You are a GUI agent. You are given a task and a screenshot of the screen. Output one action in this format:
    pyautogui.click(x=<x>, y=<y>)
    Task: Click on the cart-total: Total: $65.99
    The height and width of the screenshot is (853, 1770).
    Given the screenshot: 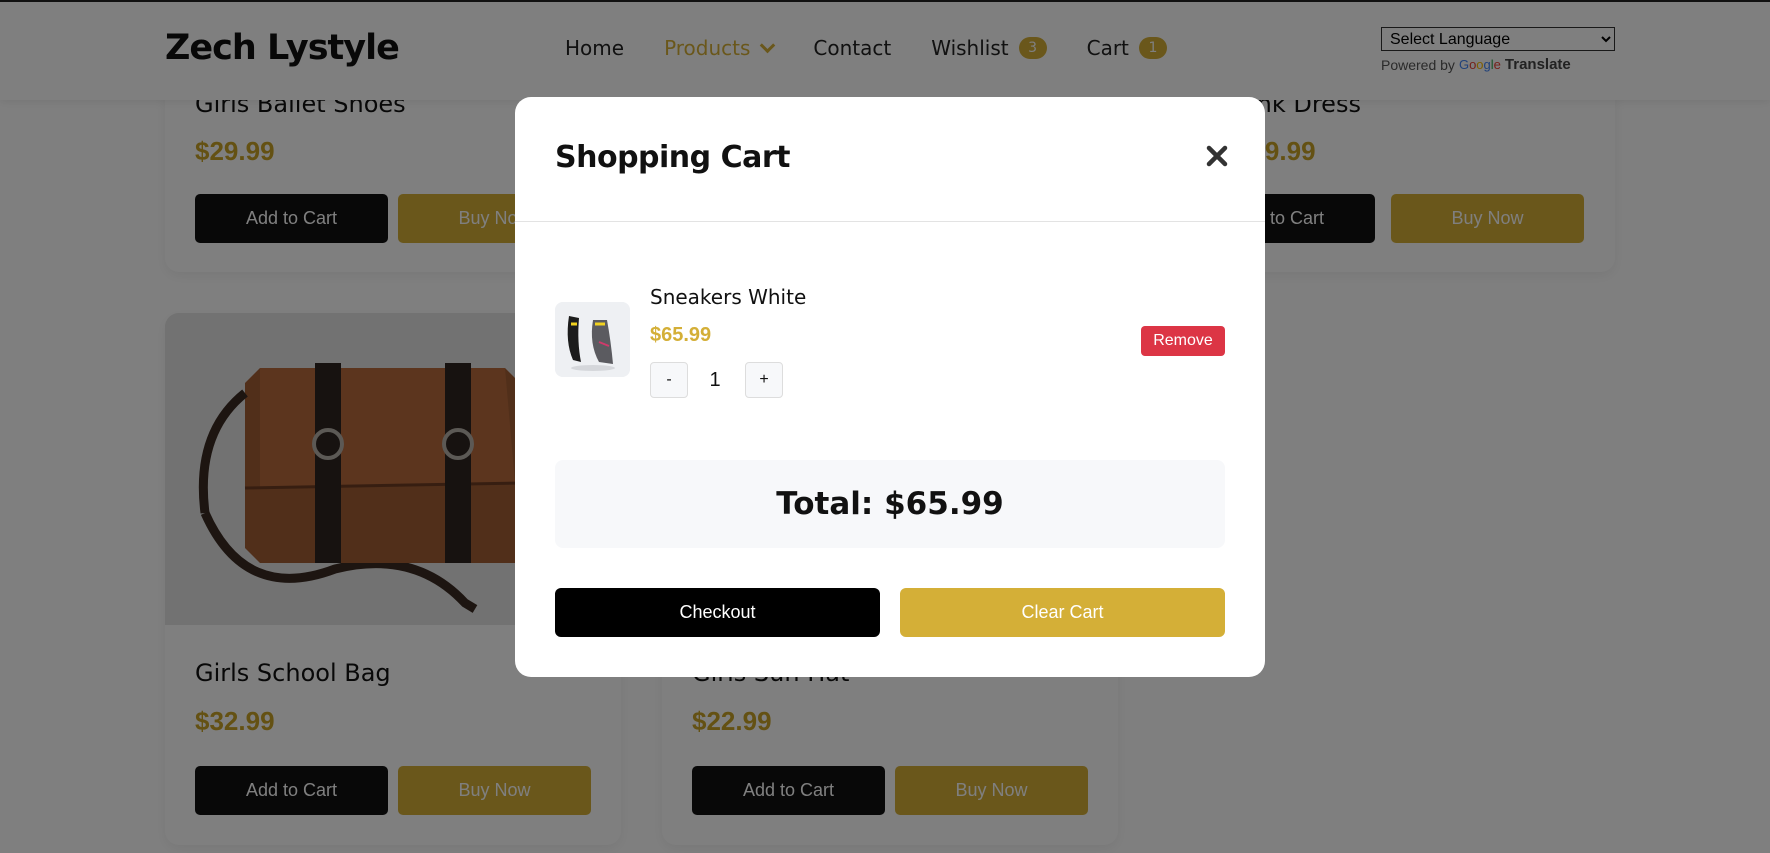 What is the action you would take?
    pyautogui.click(x=890, y=504)
    